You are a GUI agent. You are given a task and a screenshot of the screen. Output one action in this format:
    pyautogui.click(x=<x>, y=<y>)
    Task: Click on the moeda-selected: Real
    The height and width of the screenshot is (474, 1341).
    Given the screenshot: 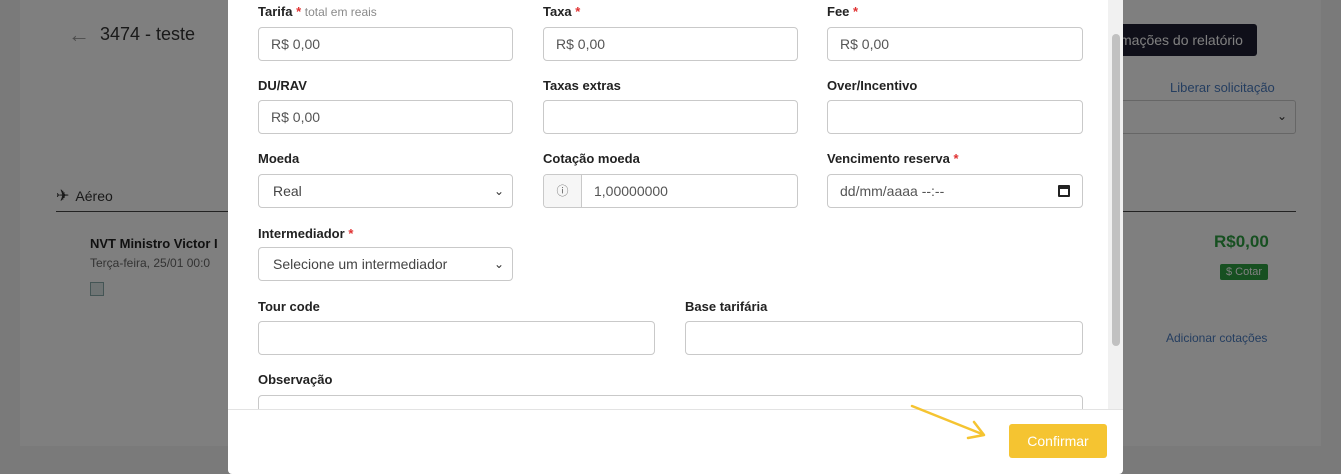 What is the action you would take?
    pyautogui.click(x=287, y=191)
    